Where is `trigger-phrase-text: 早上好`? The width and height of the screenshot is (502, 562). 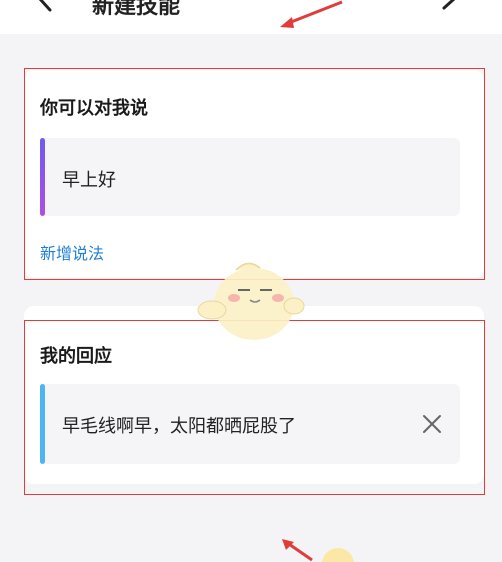
trigger-phrase-text: 早上好 is located at coordinates (89, 180).